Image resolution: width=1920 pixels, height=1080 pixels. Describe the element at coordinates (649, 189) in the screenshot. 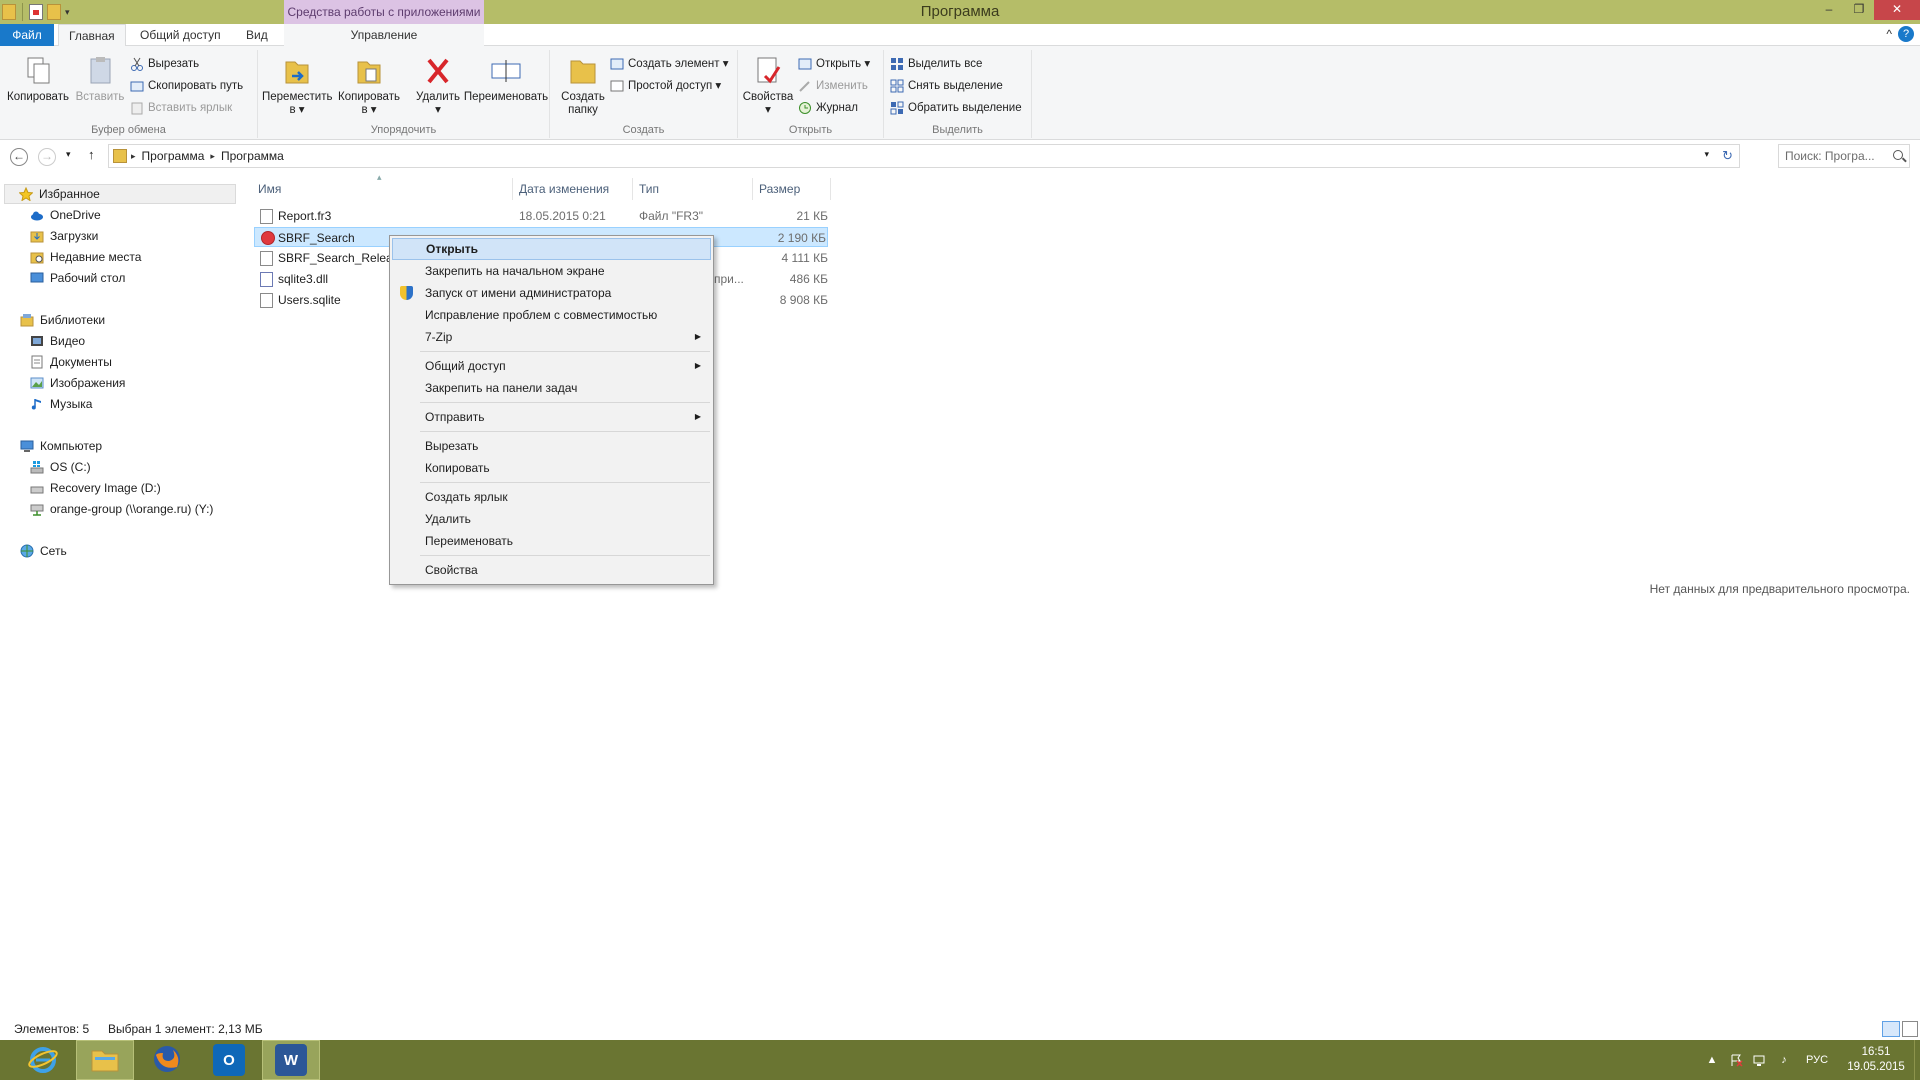

I see `column-type: Тип` at that location.